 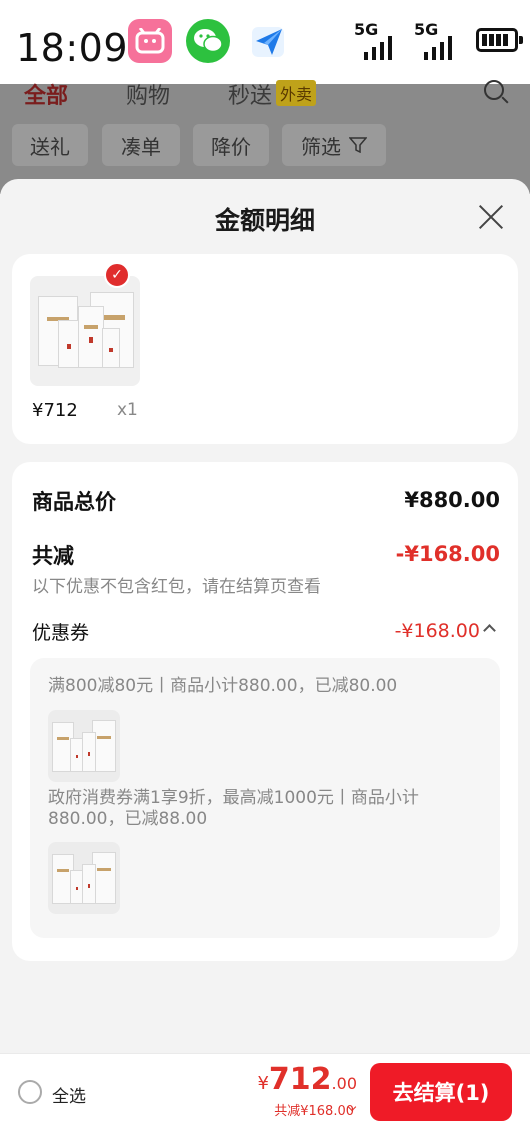 I want to click on chip-filter: 筛选, so click(x=334, y=145).